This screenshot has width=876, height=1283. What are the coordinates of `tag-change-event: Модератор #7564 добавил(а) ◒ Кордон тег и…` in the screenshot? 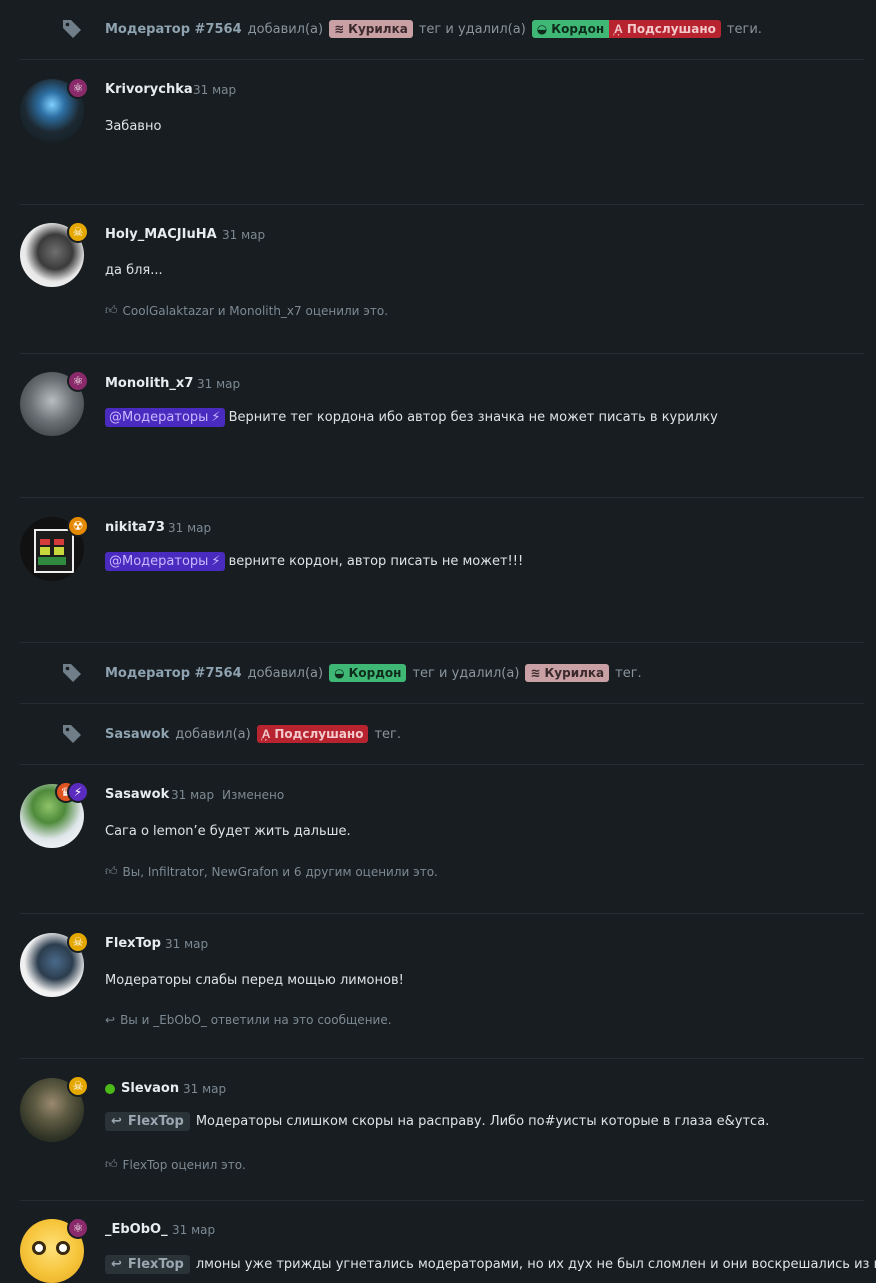 It's located at (438, 673).